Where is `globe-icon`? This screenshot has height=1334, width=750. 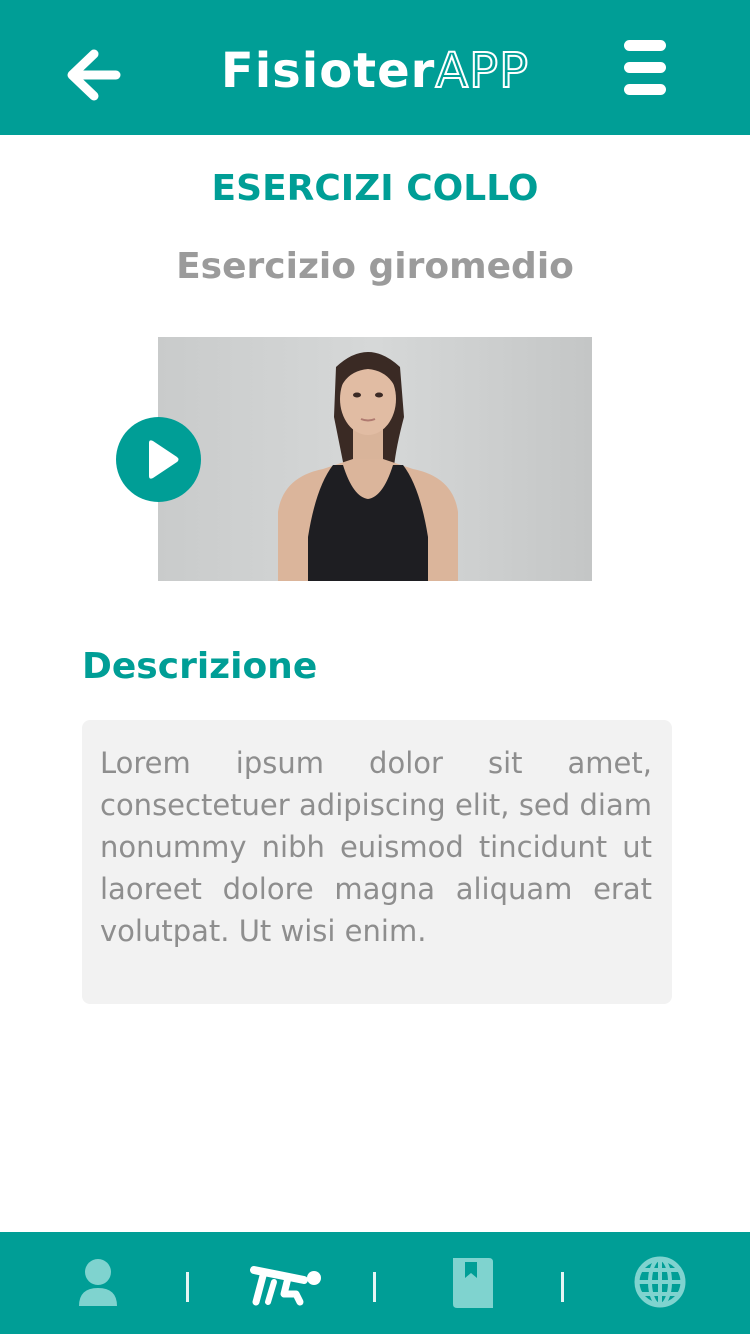 globe-icon is located at coordinates (660, 1282).